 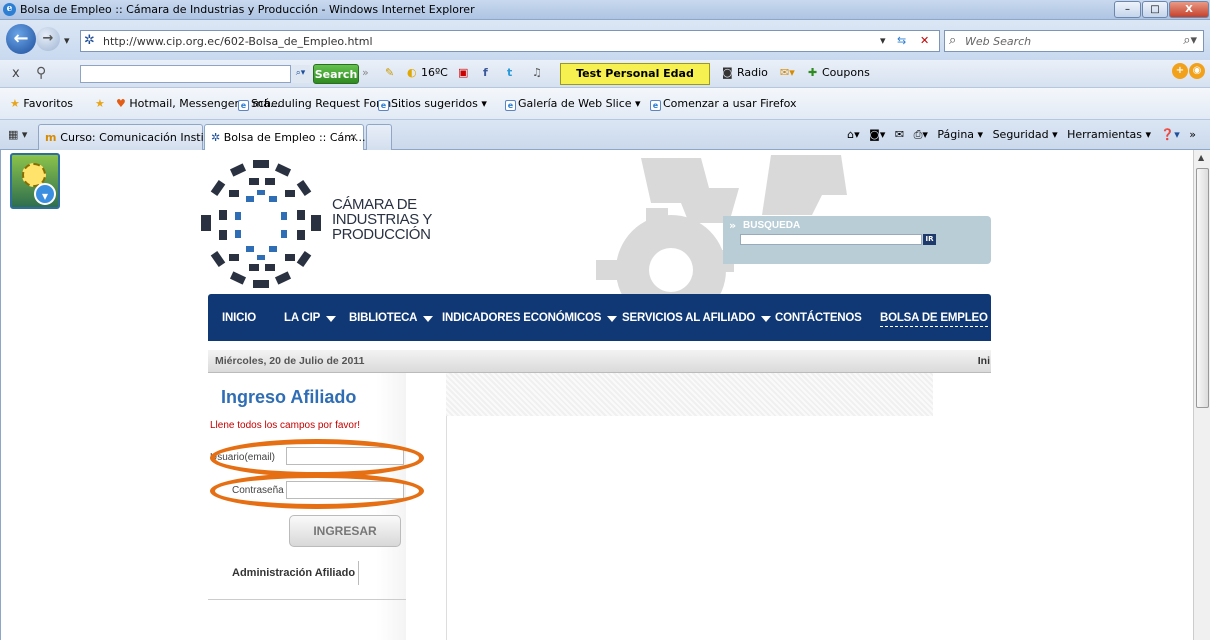 What do you see at coordinates (733, 225) in the screenshot?
I see `search-arrow-icon: »` at bounding box center [733, 225].